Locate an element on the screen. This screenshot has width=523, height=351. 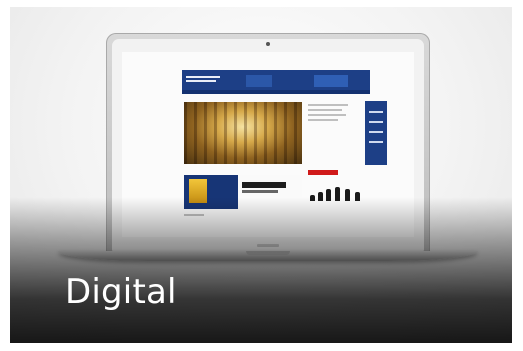
website-sidebar-box is located at coordinates (376, 133).